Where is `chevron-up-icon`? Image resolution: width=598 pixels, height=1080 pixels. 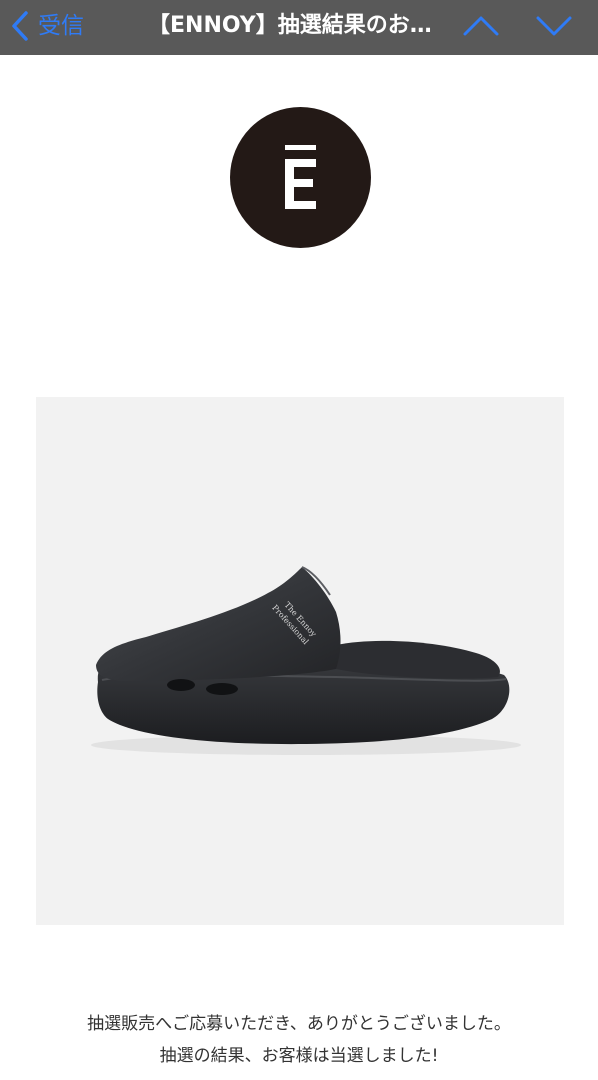 chevron-up-icon is located at coordinates (481, 26).